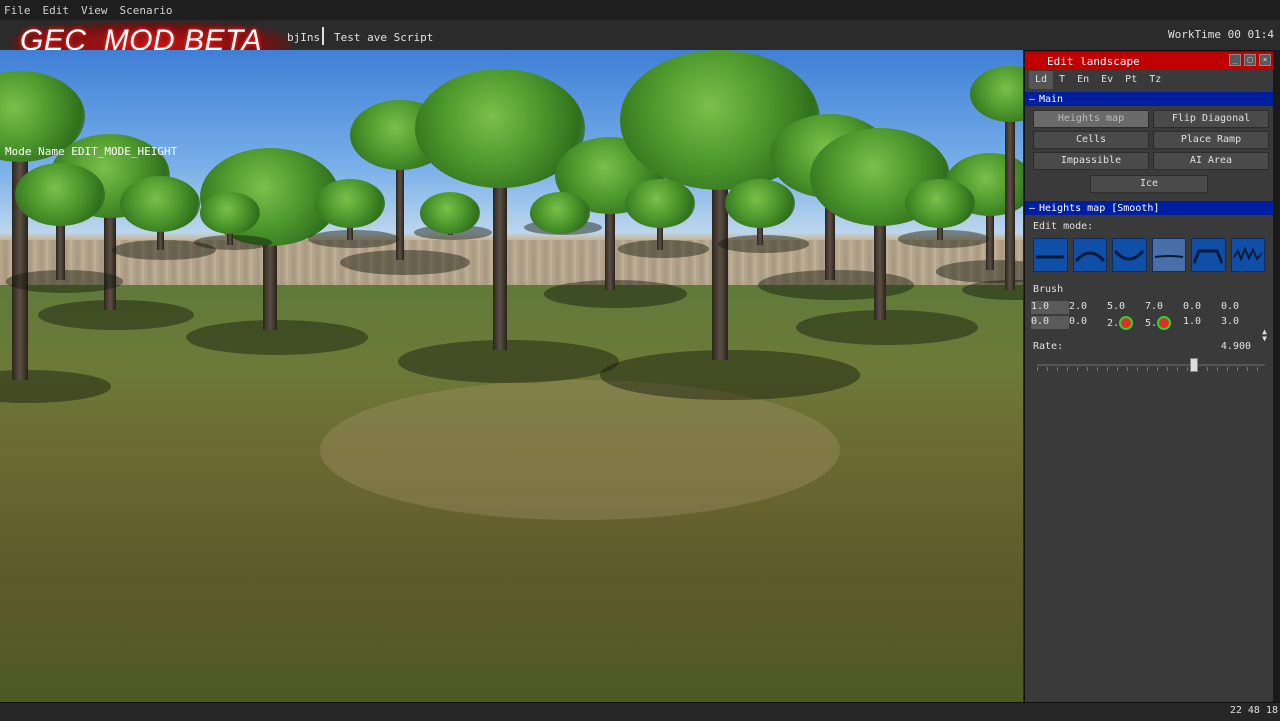  What do you see at coordinates (640, 711) in the screenshot?
I see `status-bar` at bounding box center [640, 711].